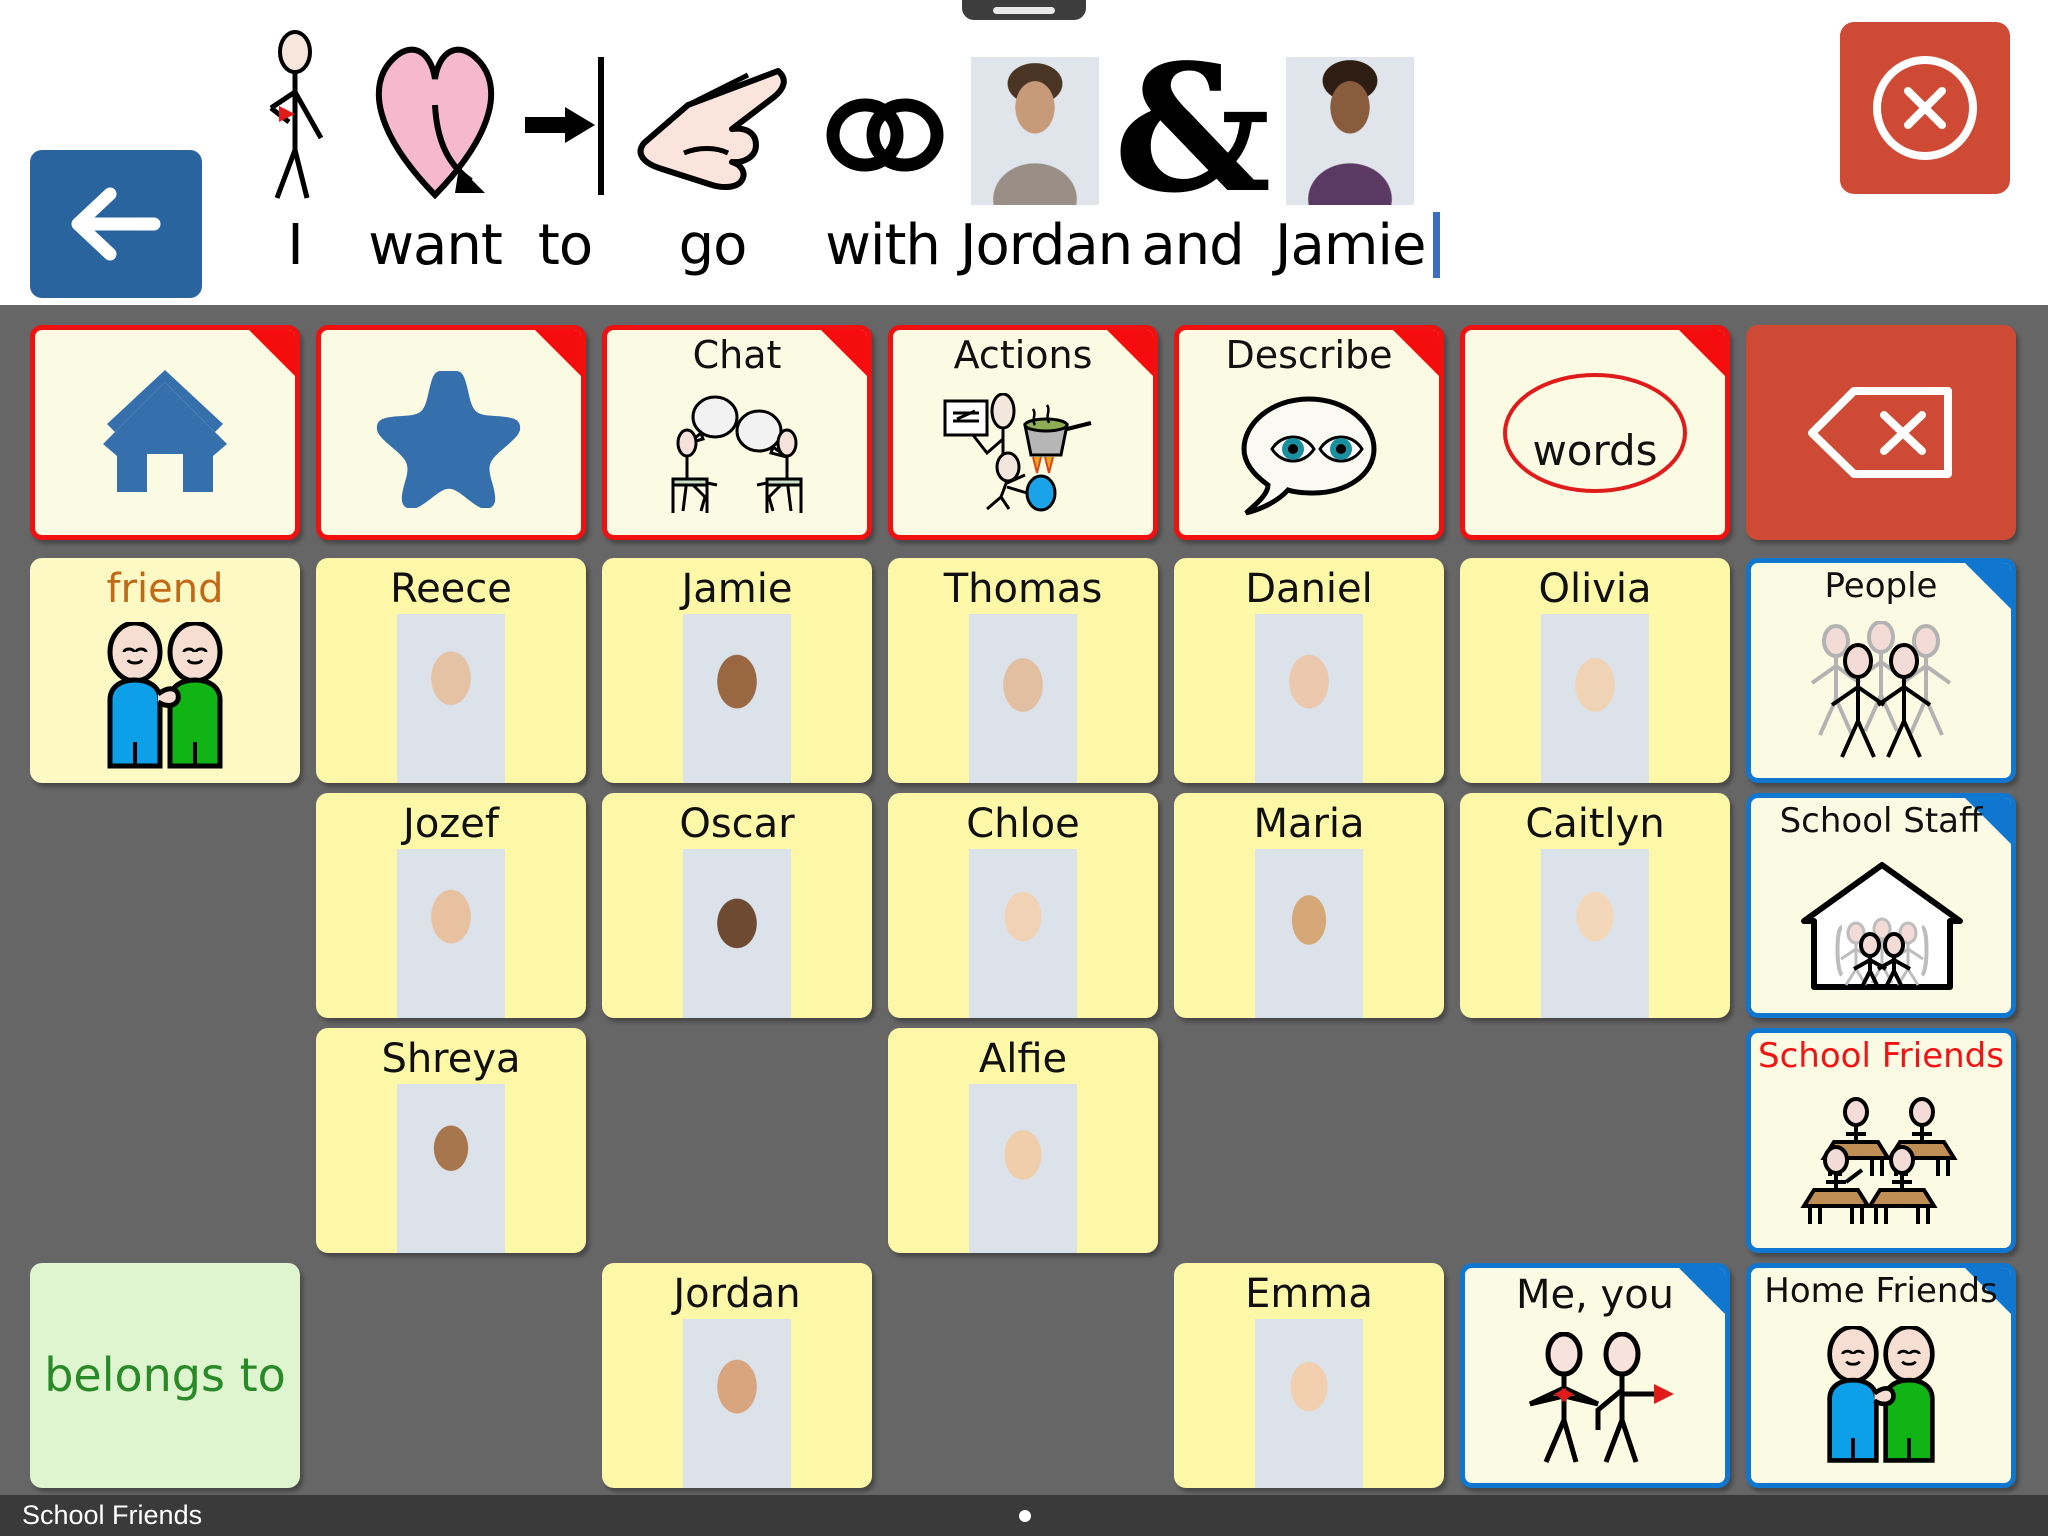 The image size is (2048, 1536). What do you see at coordinates (1023, 1059) in the screenshot?
I see `cell-label: Alfie` at bounding box center [1023, 1059].